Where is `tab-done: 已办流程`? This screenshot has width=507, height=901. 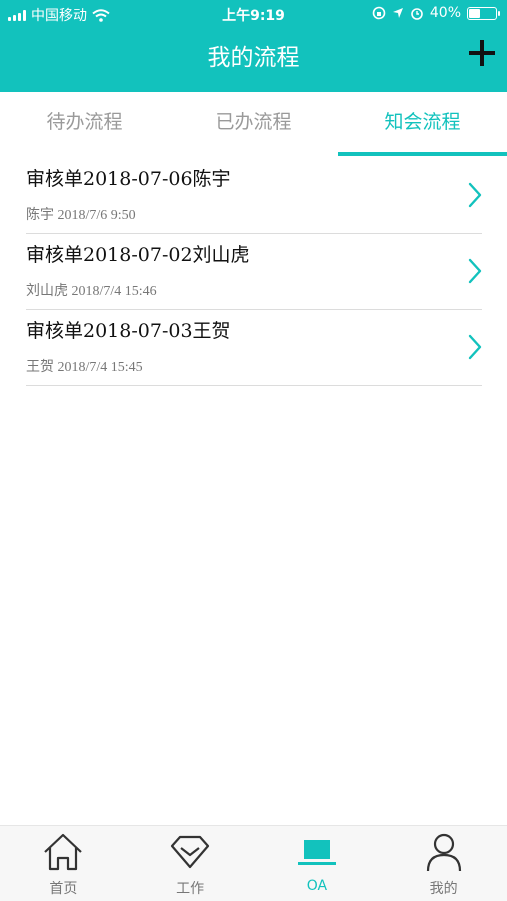 tab-done: 已办流程 is located at coordinates (253, 125).